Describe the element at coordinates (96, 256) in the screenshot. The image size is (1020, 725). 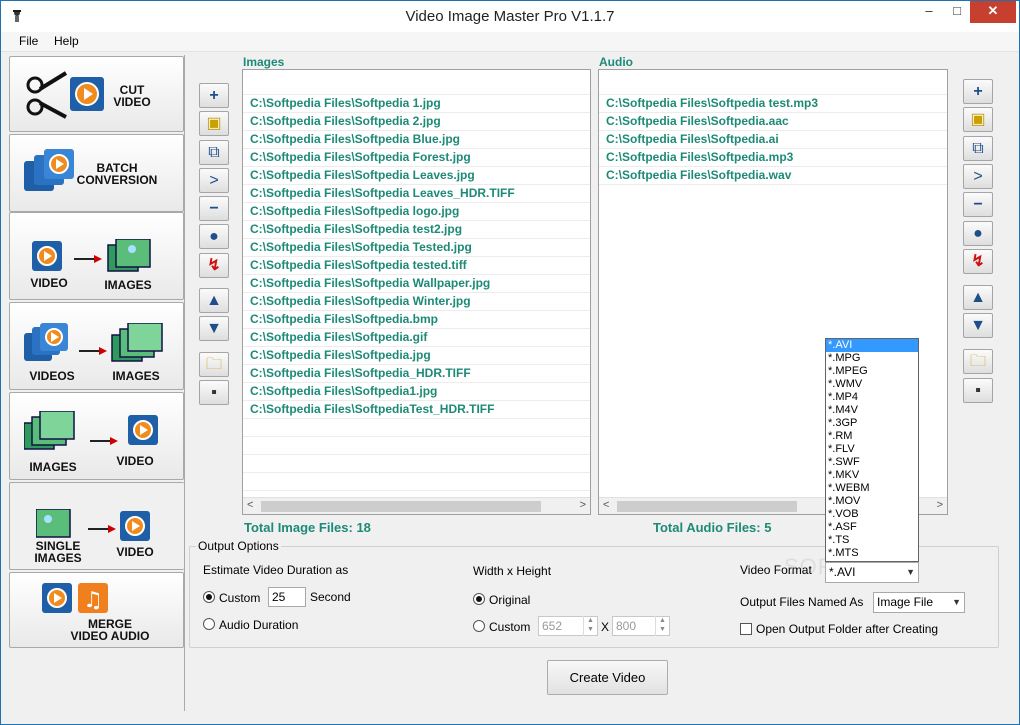
I see `sidebar-video-to-images: VIDEO IMAGES` at that location.